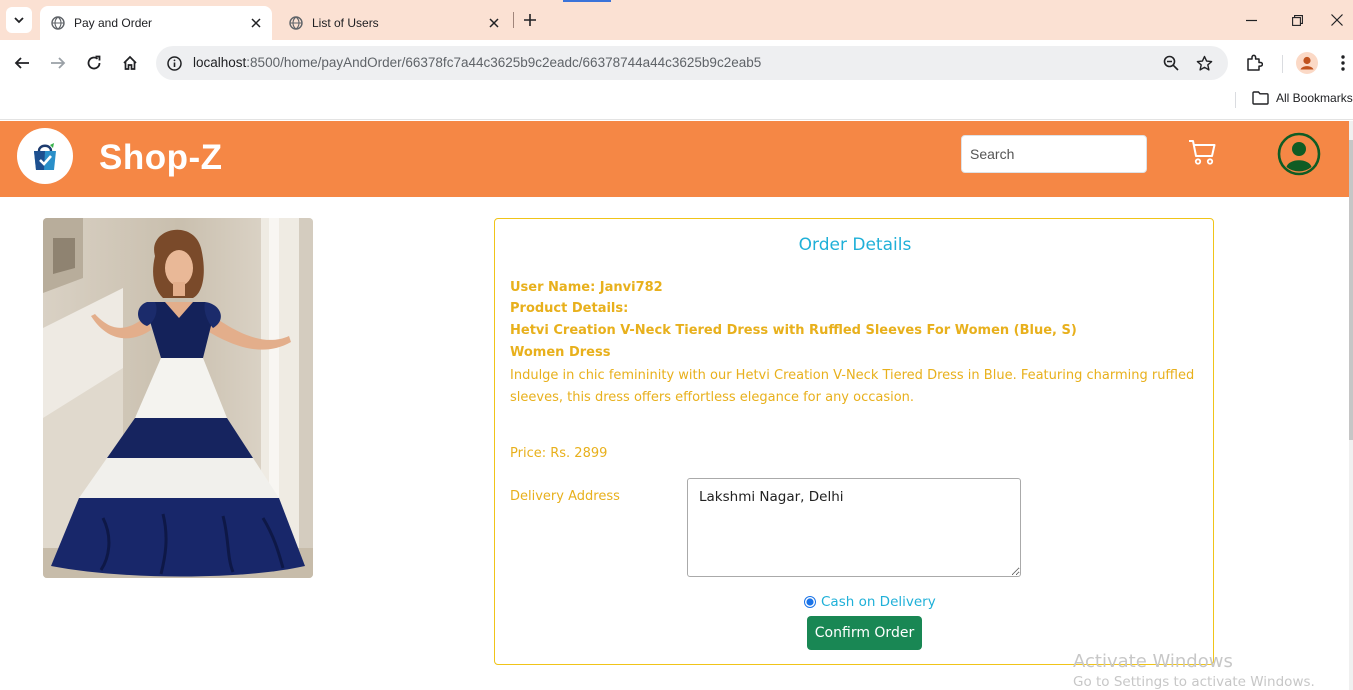  Describe the element at coordinates (569, 308) in the screenshot. I see `product-details-label: Product Details:` at that location.